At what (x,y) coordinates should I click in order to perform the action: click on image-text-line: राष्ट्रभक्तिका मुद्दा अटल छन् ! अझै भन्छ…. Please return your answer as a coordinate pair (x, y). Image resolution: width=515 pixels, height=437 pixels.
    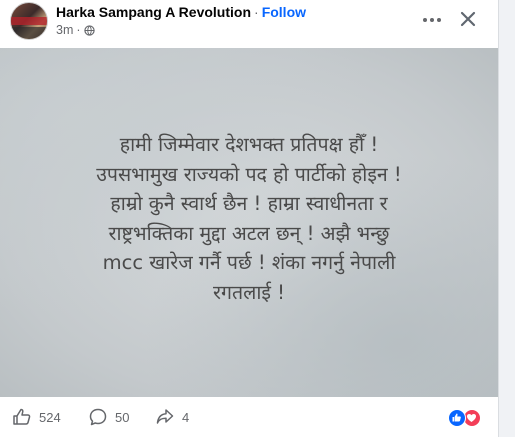
    Looking at the image, I should click on (249, 233).